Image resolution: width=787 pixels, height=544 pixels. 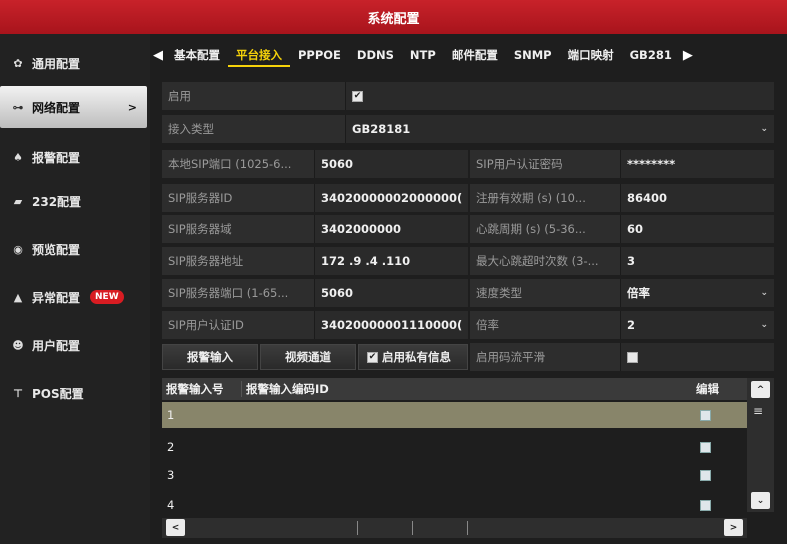 I want to click on stream-smooth-label: 启用码流平滑, so click(x=545, y=357).